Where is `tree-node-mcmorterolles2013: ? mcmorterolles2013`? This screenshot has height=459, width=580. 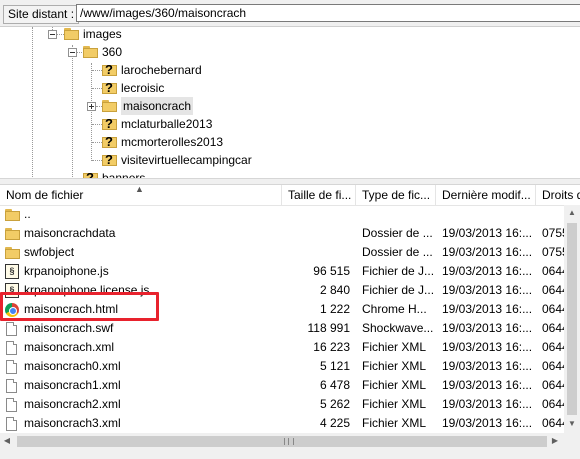
tree-node-mcmorterolles2013: ? mcmorterolles2013 is located at coordinates (162, 142).